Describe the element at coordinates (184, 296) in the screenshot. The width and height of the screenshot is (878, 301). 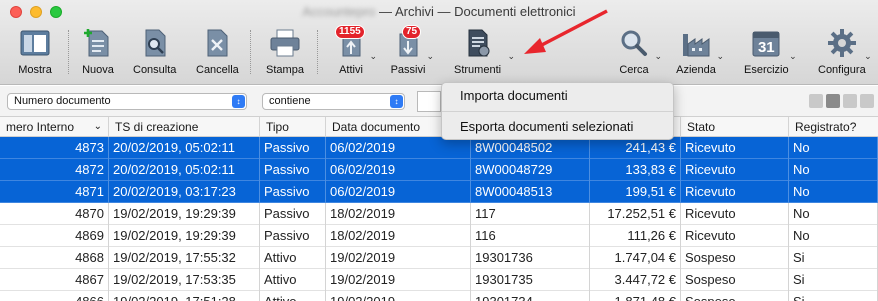
I see `cell-ts-creazione: 19/02/2019, 17:51:28` at that location.